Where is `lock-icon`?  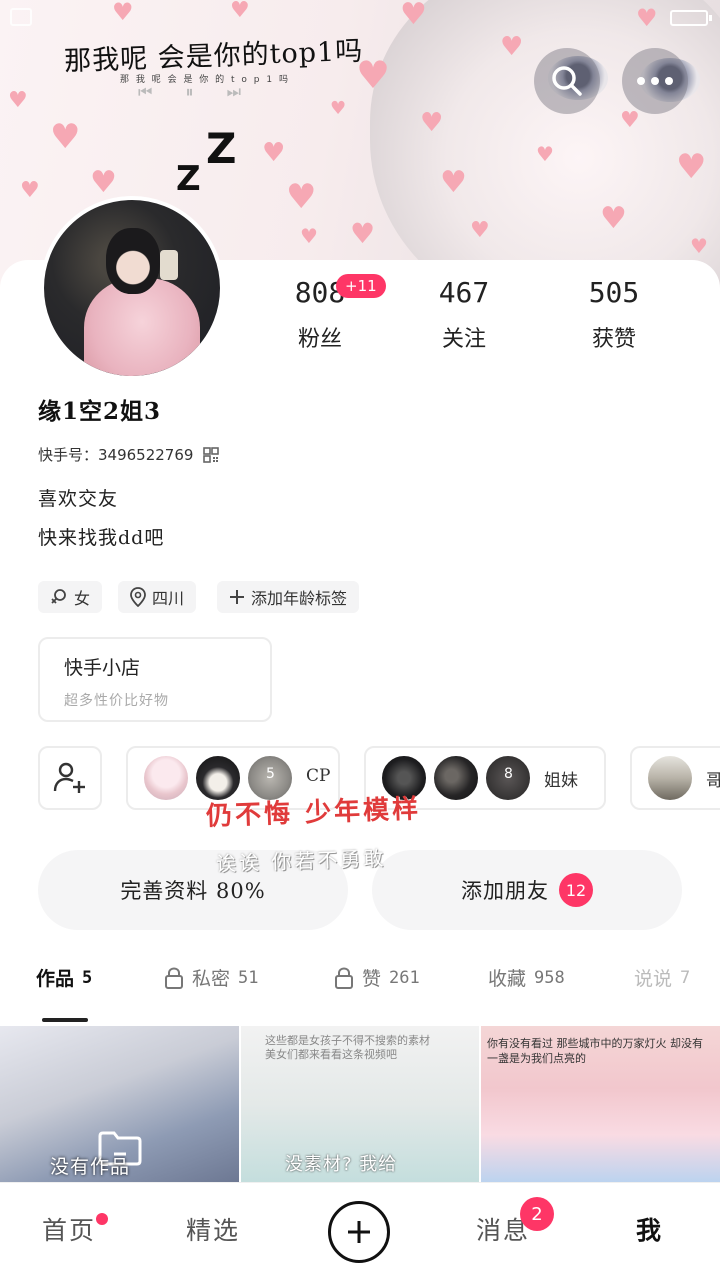
lock-icon is located at coordinates (174, 977).